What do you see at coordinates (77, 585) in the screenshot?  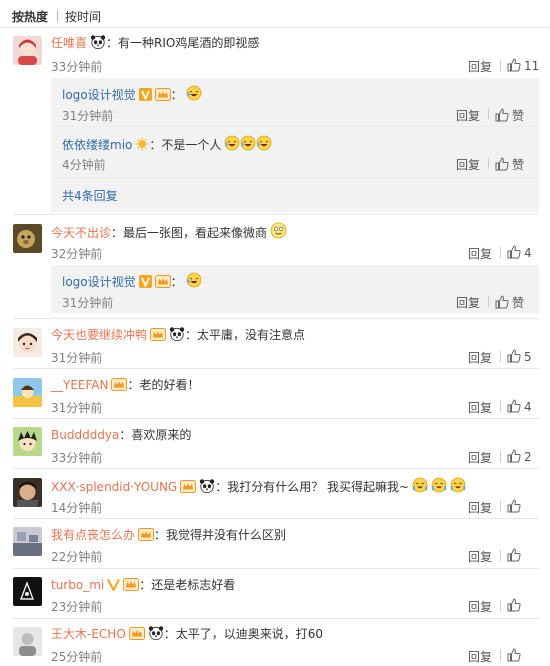 I see `comment-username: turbo_mi` at bounding box center [77, 585].